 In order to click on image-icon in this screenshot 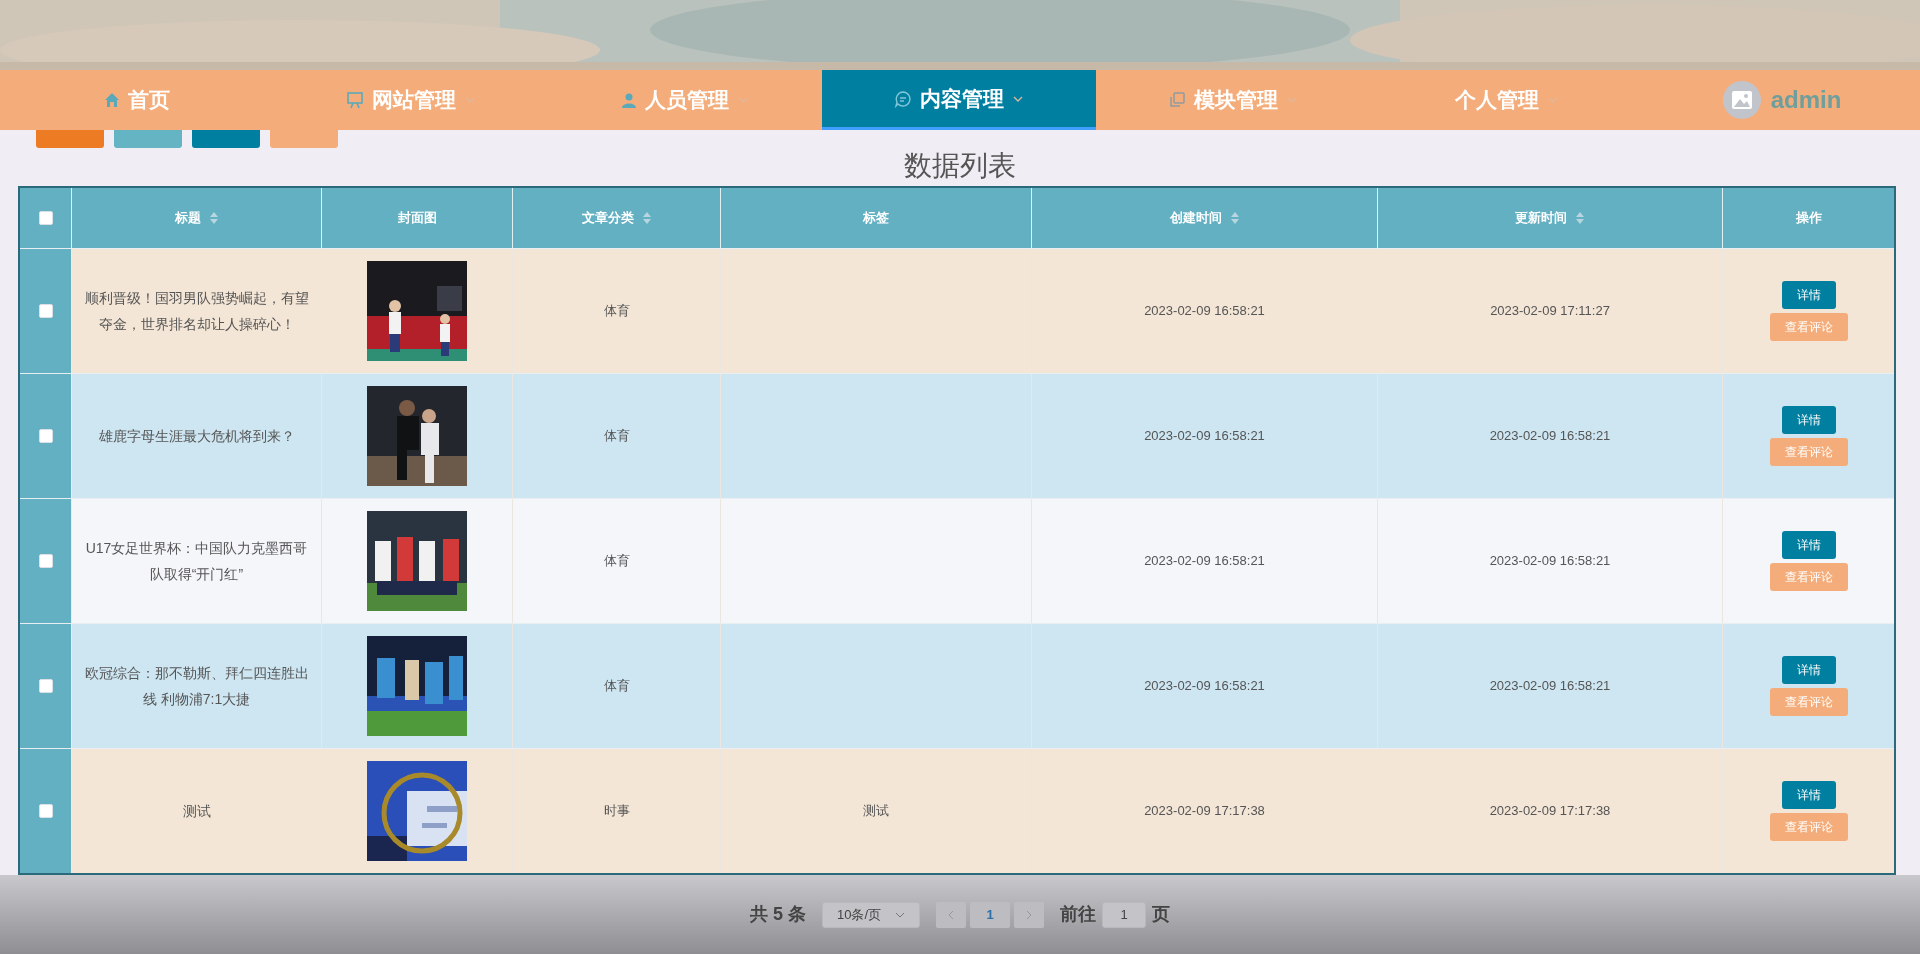, I will do `click(1741, 100)`.